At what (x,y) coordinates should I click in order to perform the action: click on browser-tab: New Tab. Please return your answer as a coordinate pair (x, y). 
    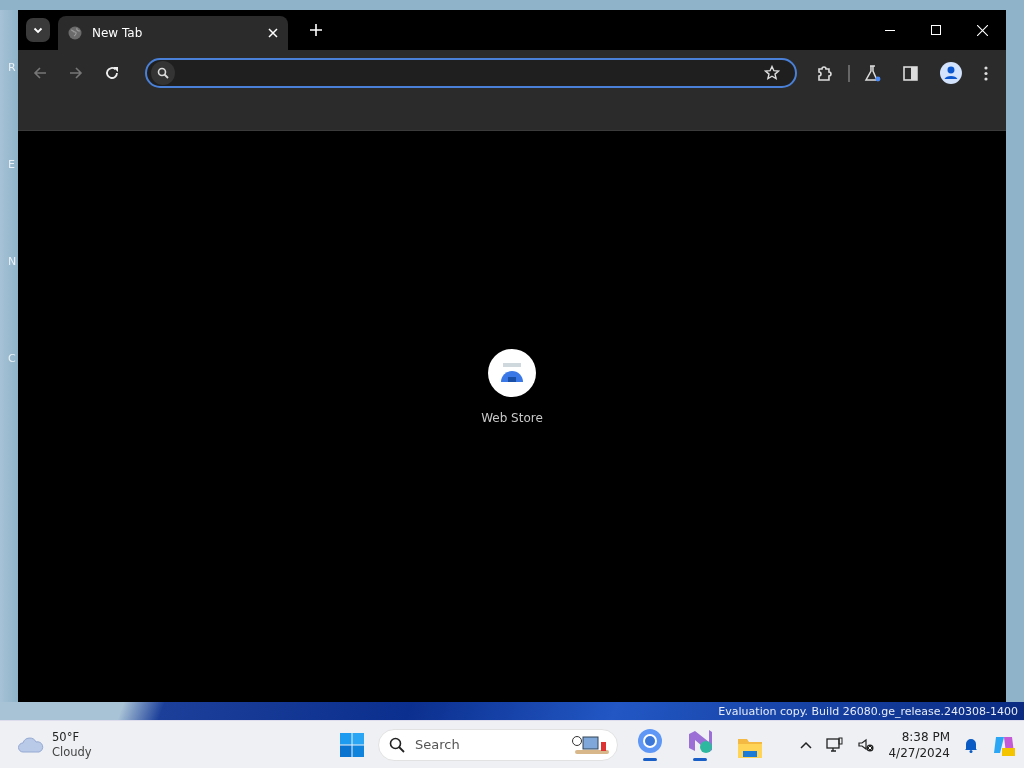
    Looking at the image, I should click on (173, 33).